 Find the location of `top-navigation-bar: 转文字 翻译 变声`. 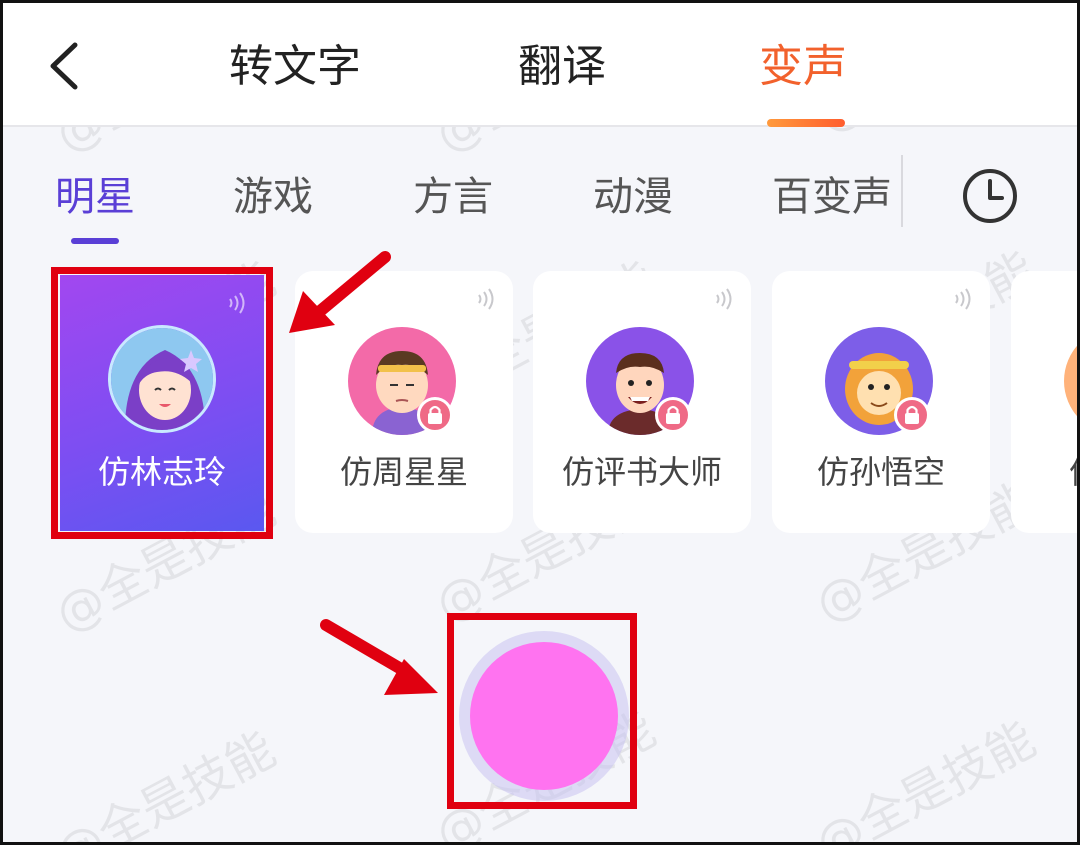

top-navigation-bar: 转文字 翻译 变声 is located at coordinates (540, 65).